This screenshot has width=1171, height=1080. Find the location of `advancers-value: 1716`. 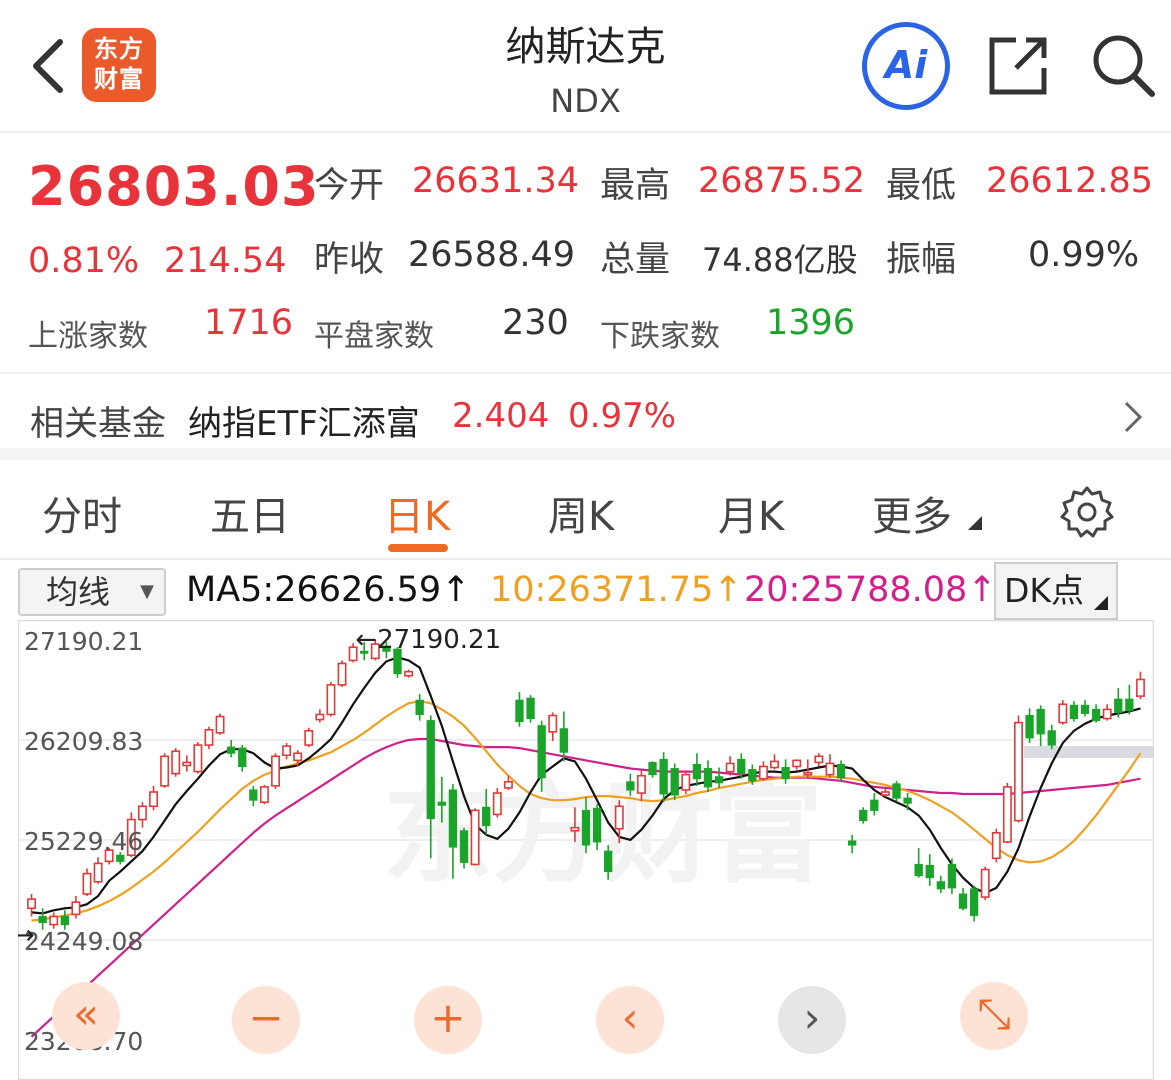

advancers-value: 1716 is located at coordinates (249, 323).